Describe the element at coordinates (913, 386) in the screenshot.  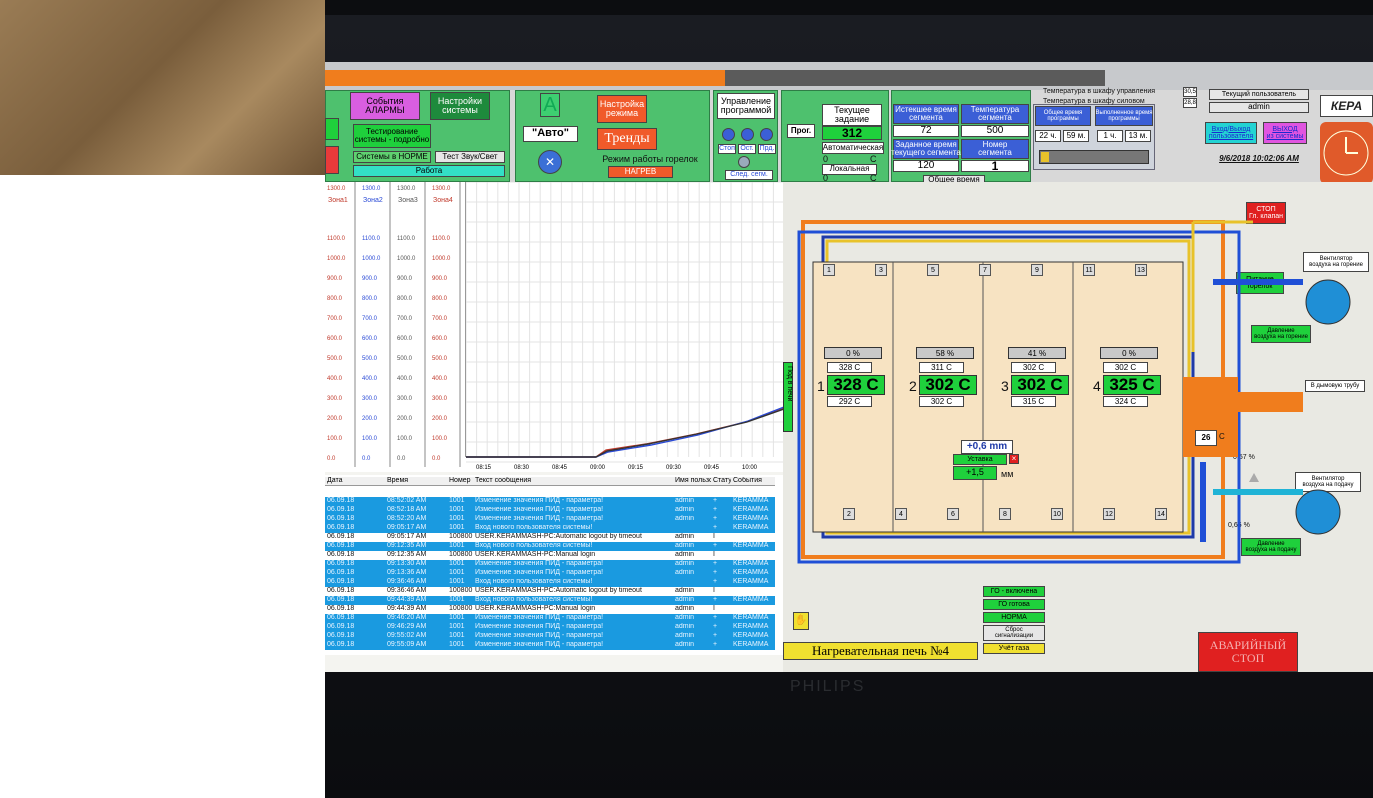
I see `zone-number: 2` at that location.